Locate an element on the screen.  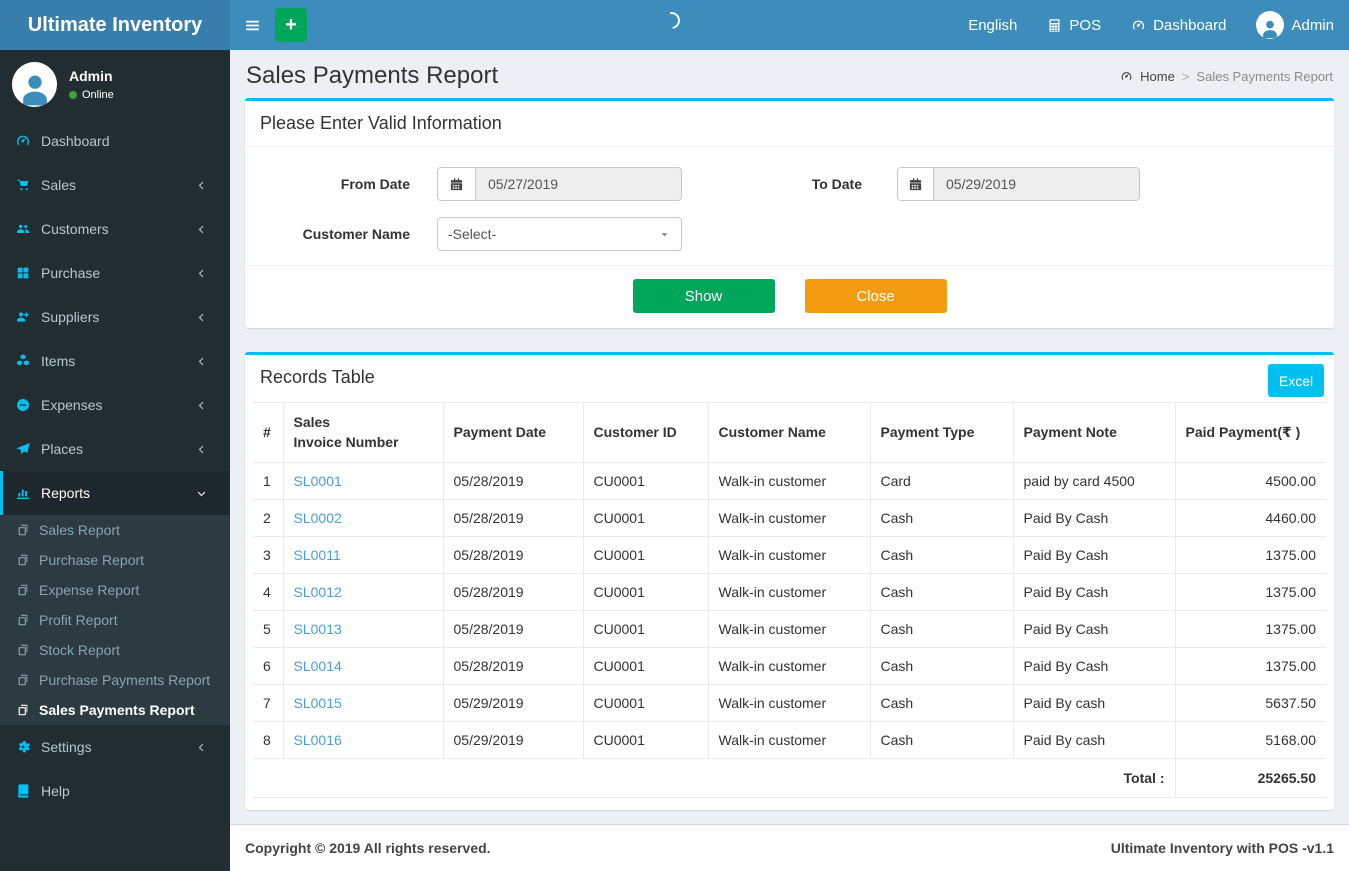
breadcrumb-home: Home is located at coordinates (1157, 76).